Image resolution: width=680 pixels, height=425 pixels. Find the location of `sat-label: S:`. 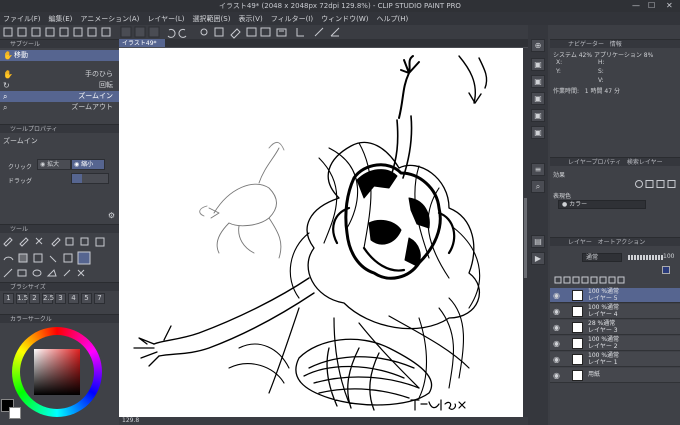

sat-label: S: is located at coordinates (601, 71).